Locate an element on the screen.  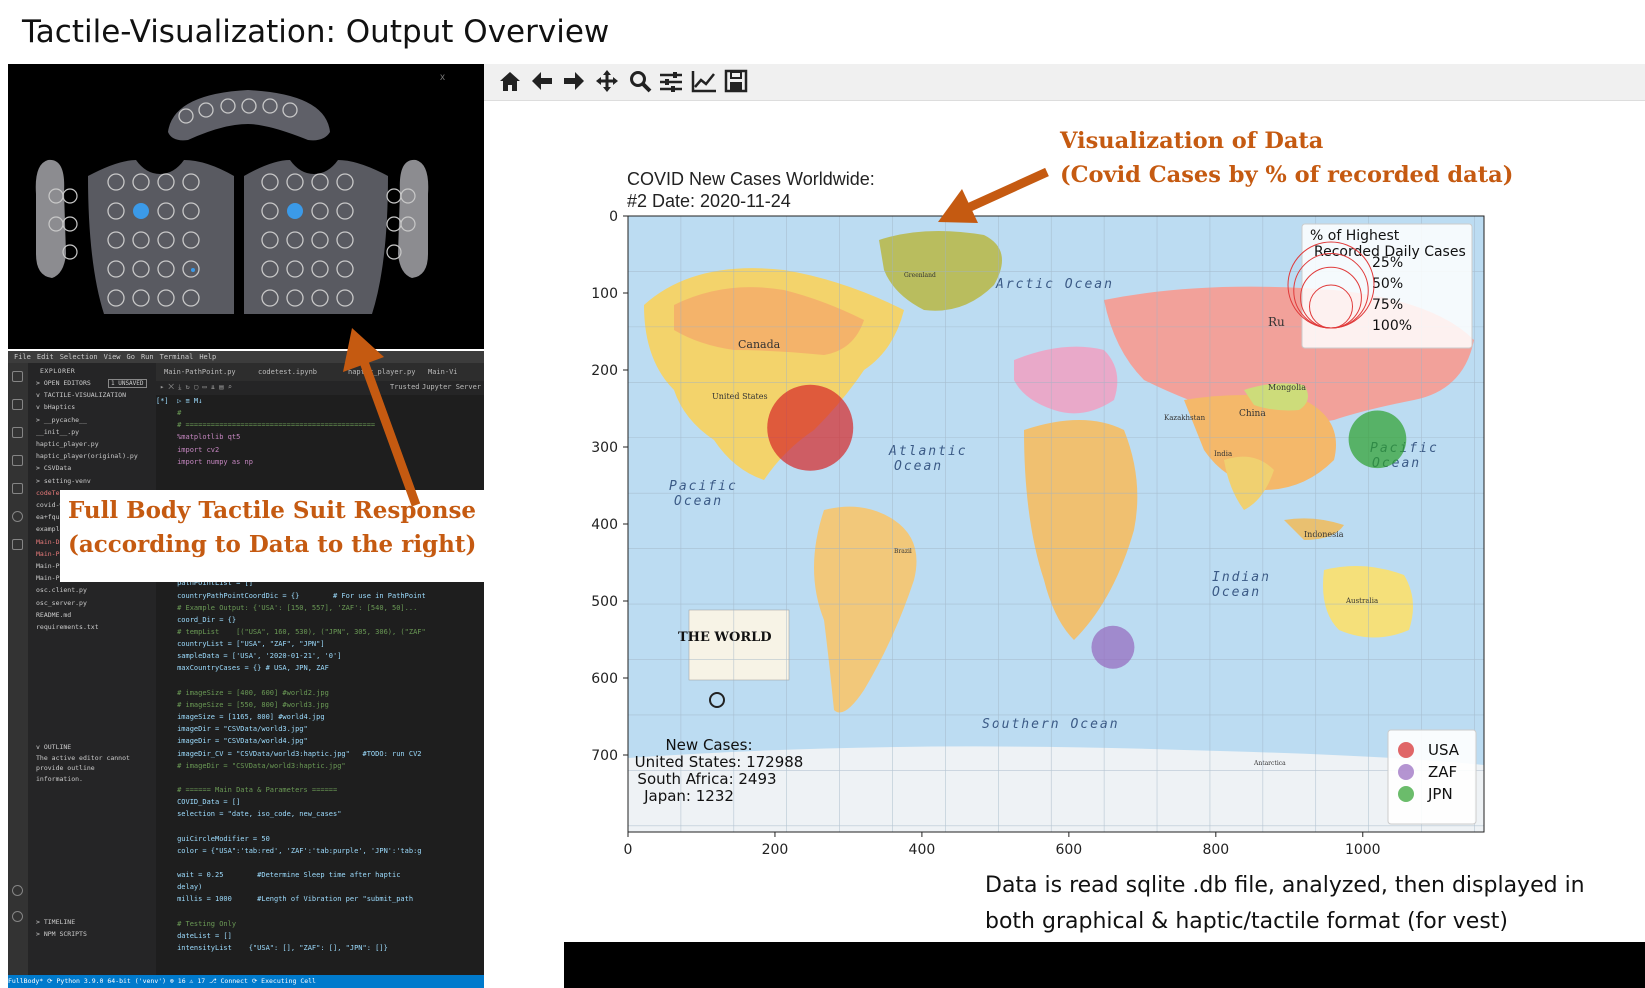
menu-item: Edit is located at coordinates (45, 357).